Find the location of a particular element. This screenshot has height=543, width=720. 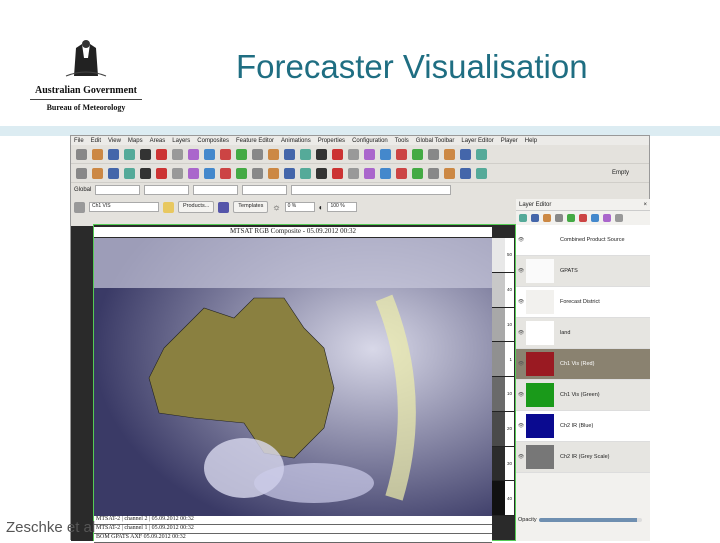

menu-item: Areas is located at coordinates (158, 141).